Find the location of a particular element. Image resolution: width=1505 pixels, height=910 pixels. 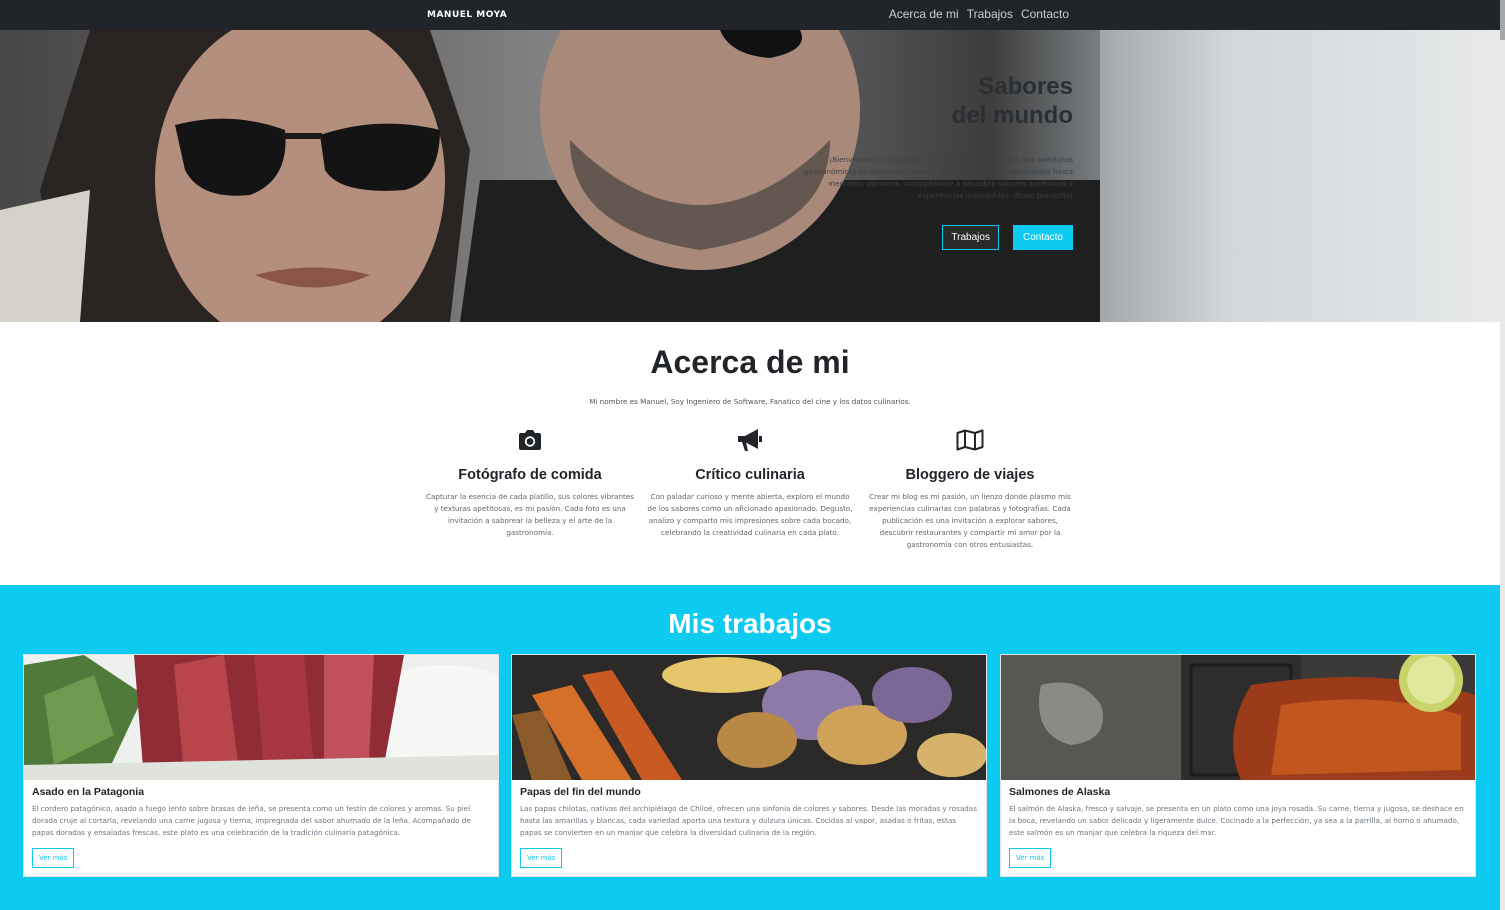

works-title: Mis trabajos is located at coordinates (750, 623).